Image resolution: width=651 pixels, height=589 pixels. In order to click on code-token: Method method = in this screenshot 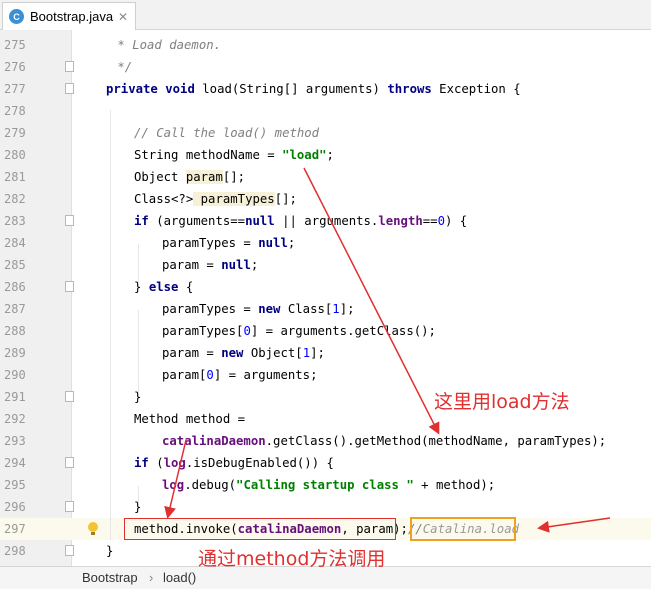, I will do `click(190, 419)`.